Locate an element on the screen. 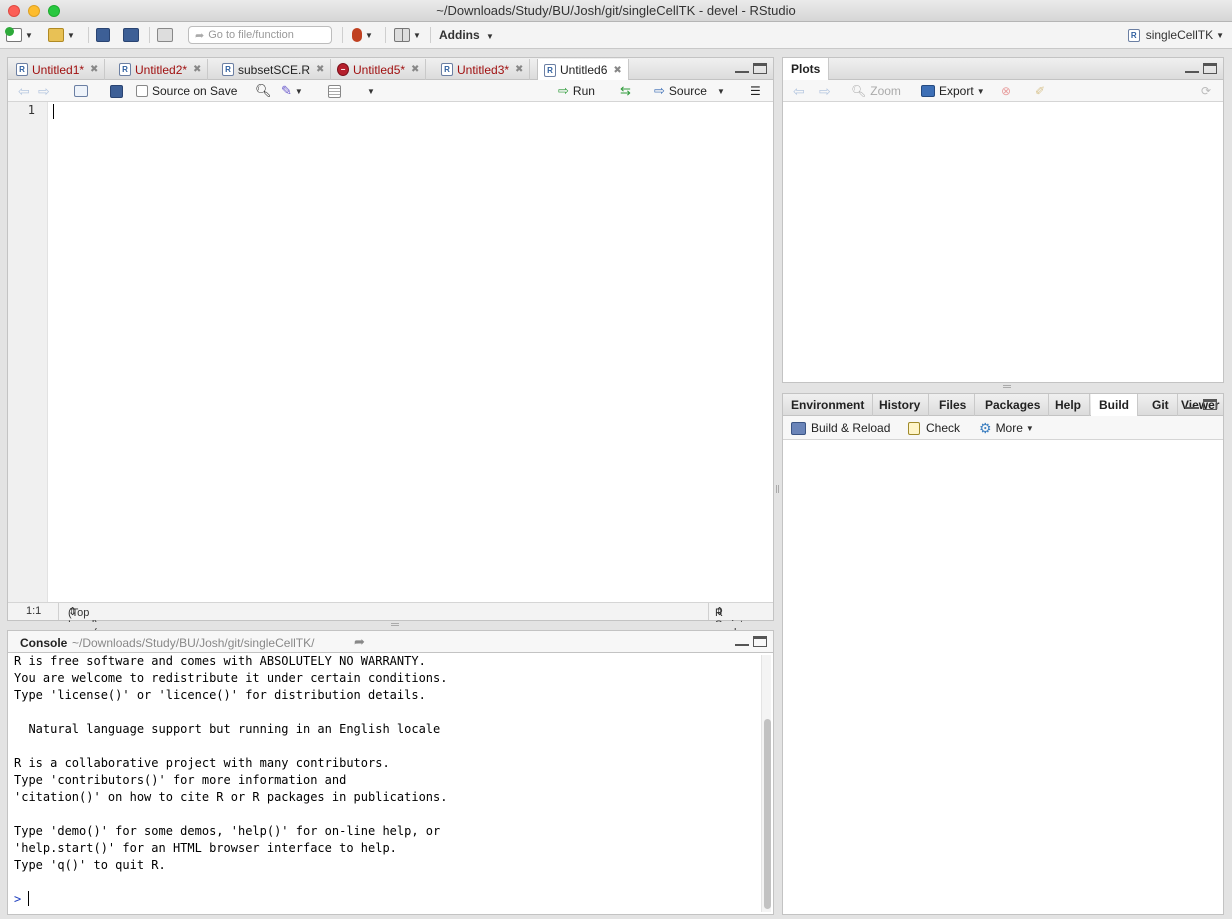 The image size is (1232, 919). pane-layout-button: ▼ is located at coordinates (407, 35).